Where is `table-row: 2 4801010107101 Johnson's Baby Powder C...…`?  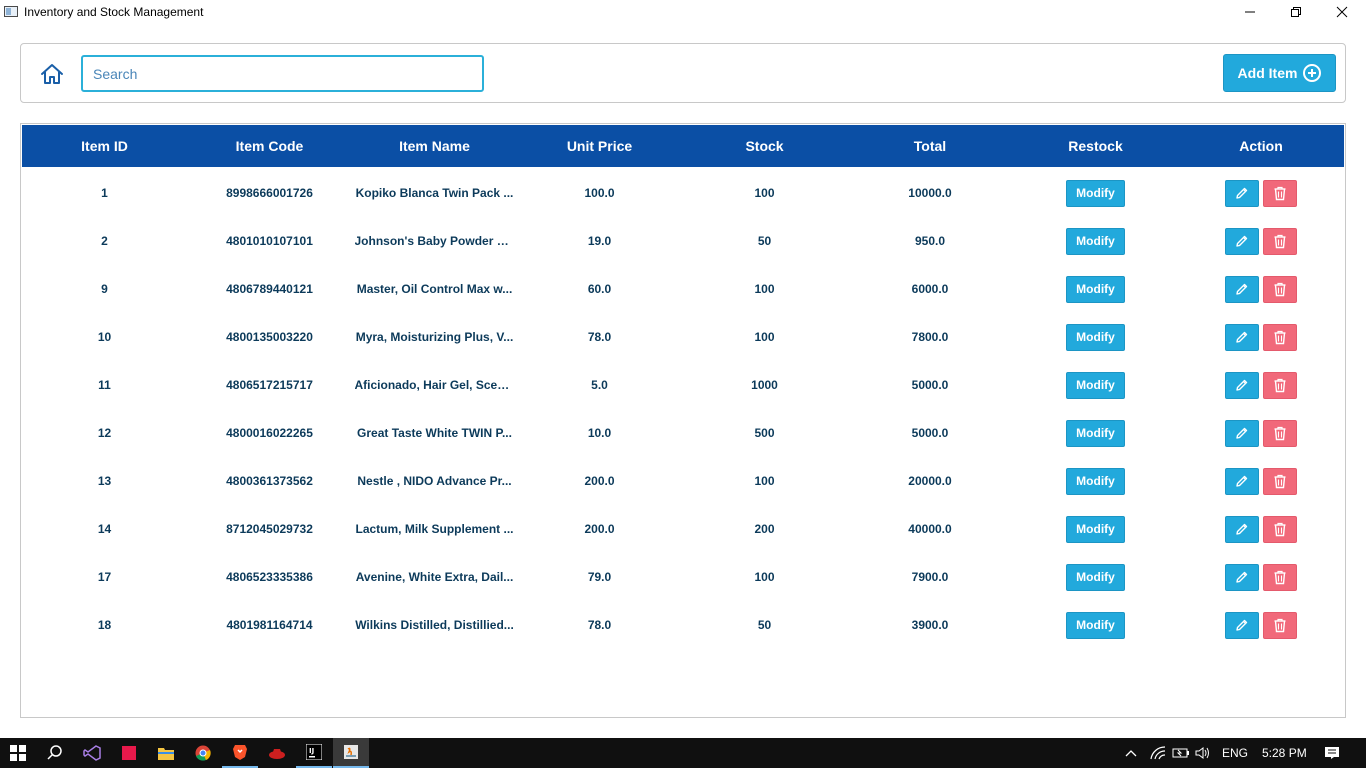 table-row: 2 4801010107101 Johnson's Baby Powder C...… is located at coordinates (683, 241).